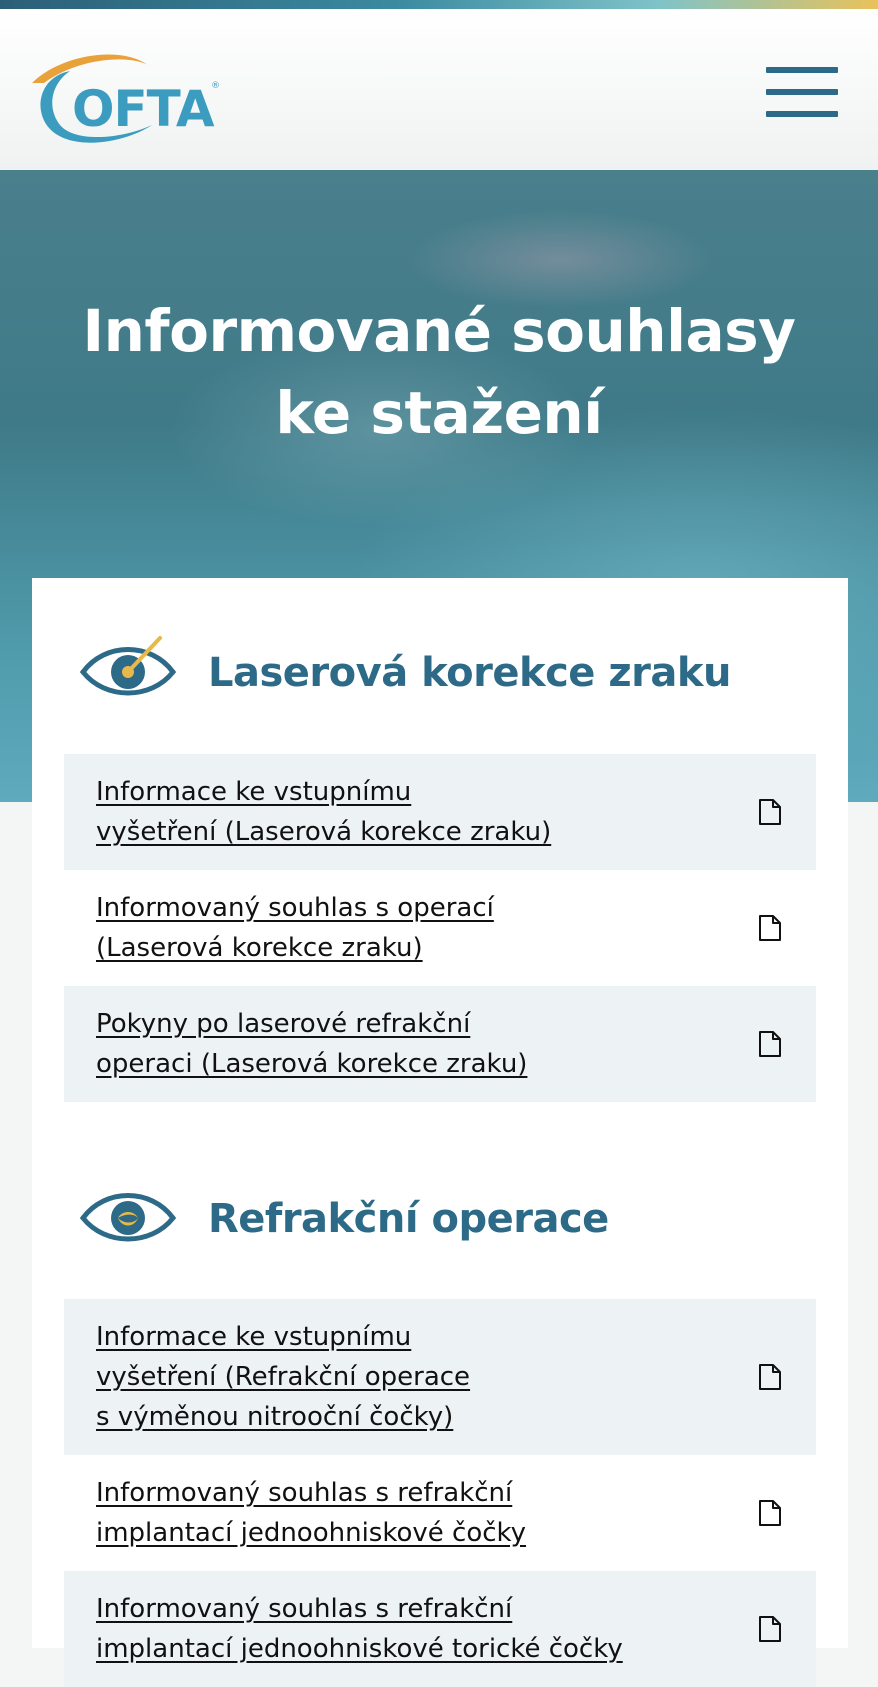 This screenshot has width=878, height=1687. I want to click on page-title: Informované souhlasy ke stažení, so click(439, 372).